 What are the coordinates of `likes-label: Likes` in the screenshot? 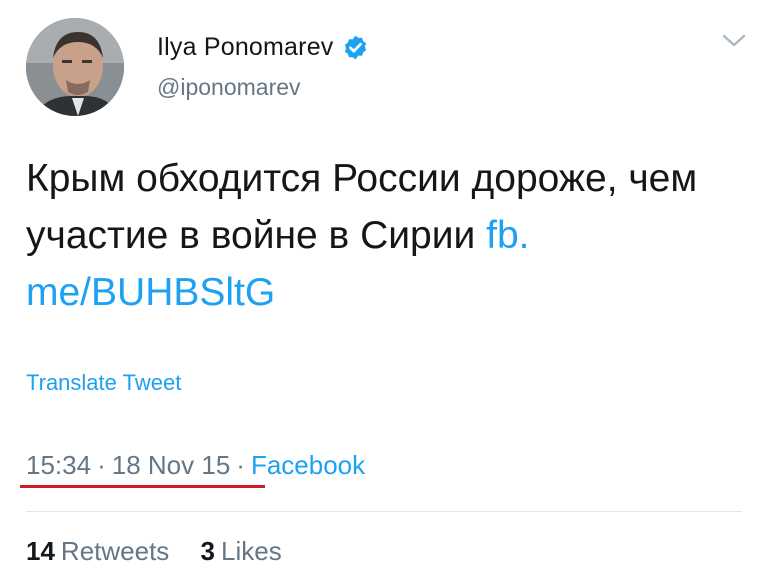 It's located at (251, 551).